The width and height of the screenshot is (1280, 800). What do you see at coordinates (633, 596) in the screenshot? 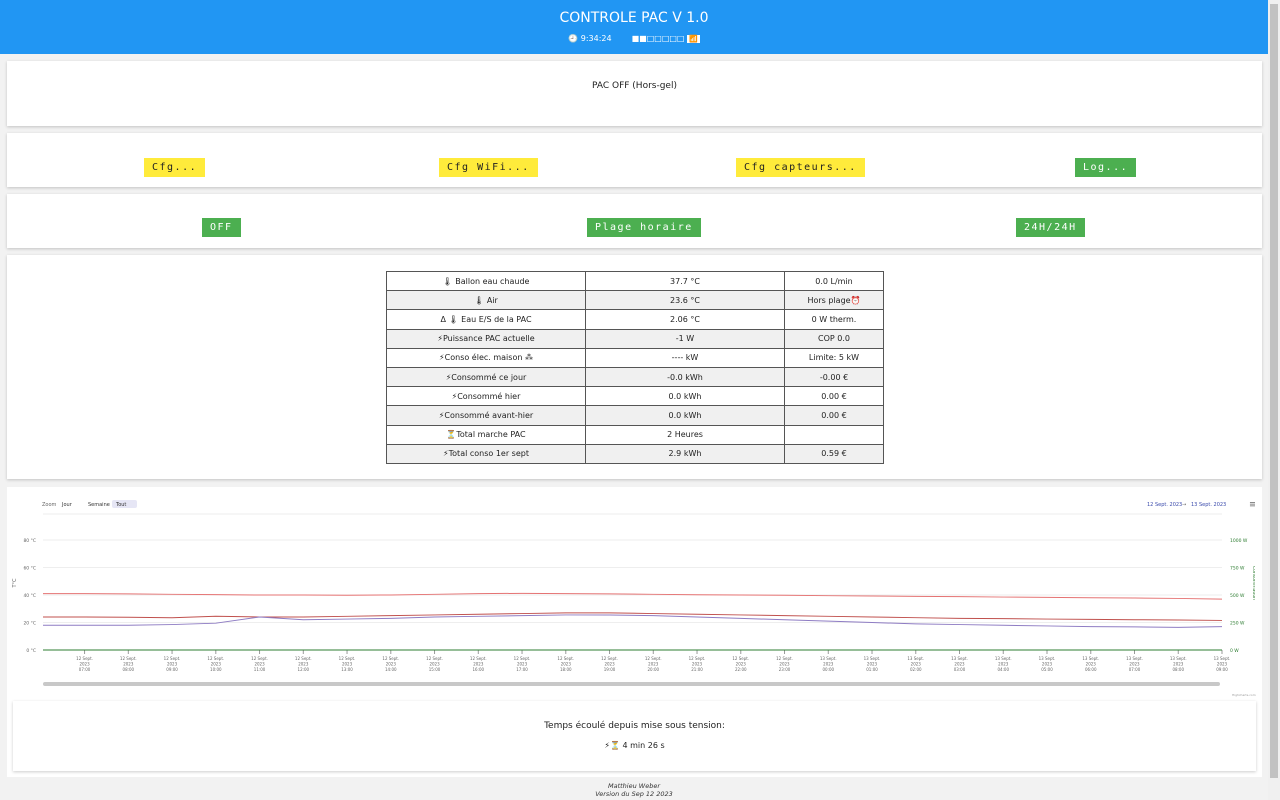
I see `series-line-ballon` at bounding box center [633, 596].